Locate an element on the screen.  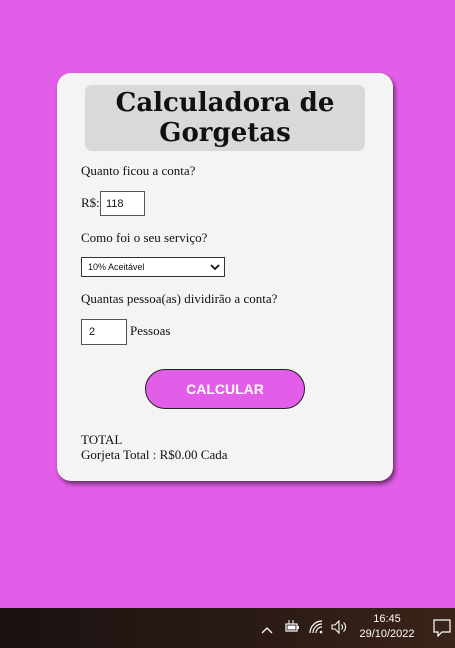
currency-label: R$: is located at coordinates (90, 202).